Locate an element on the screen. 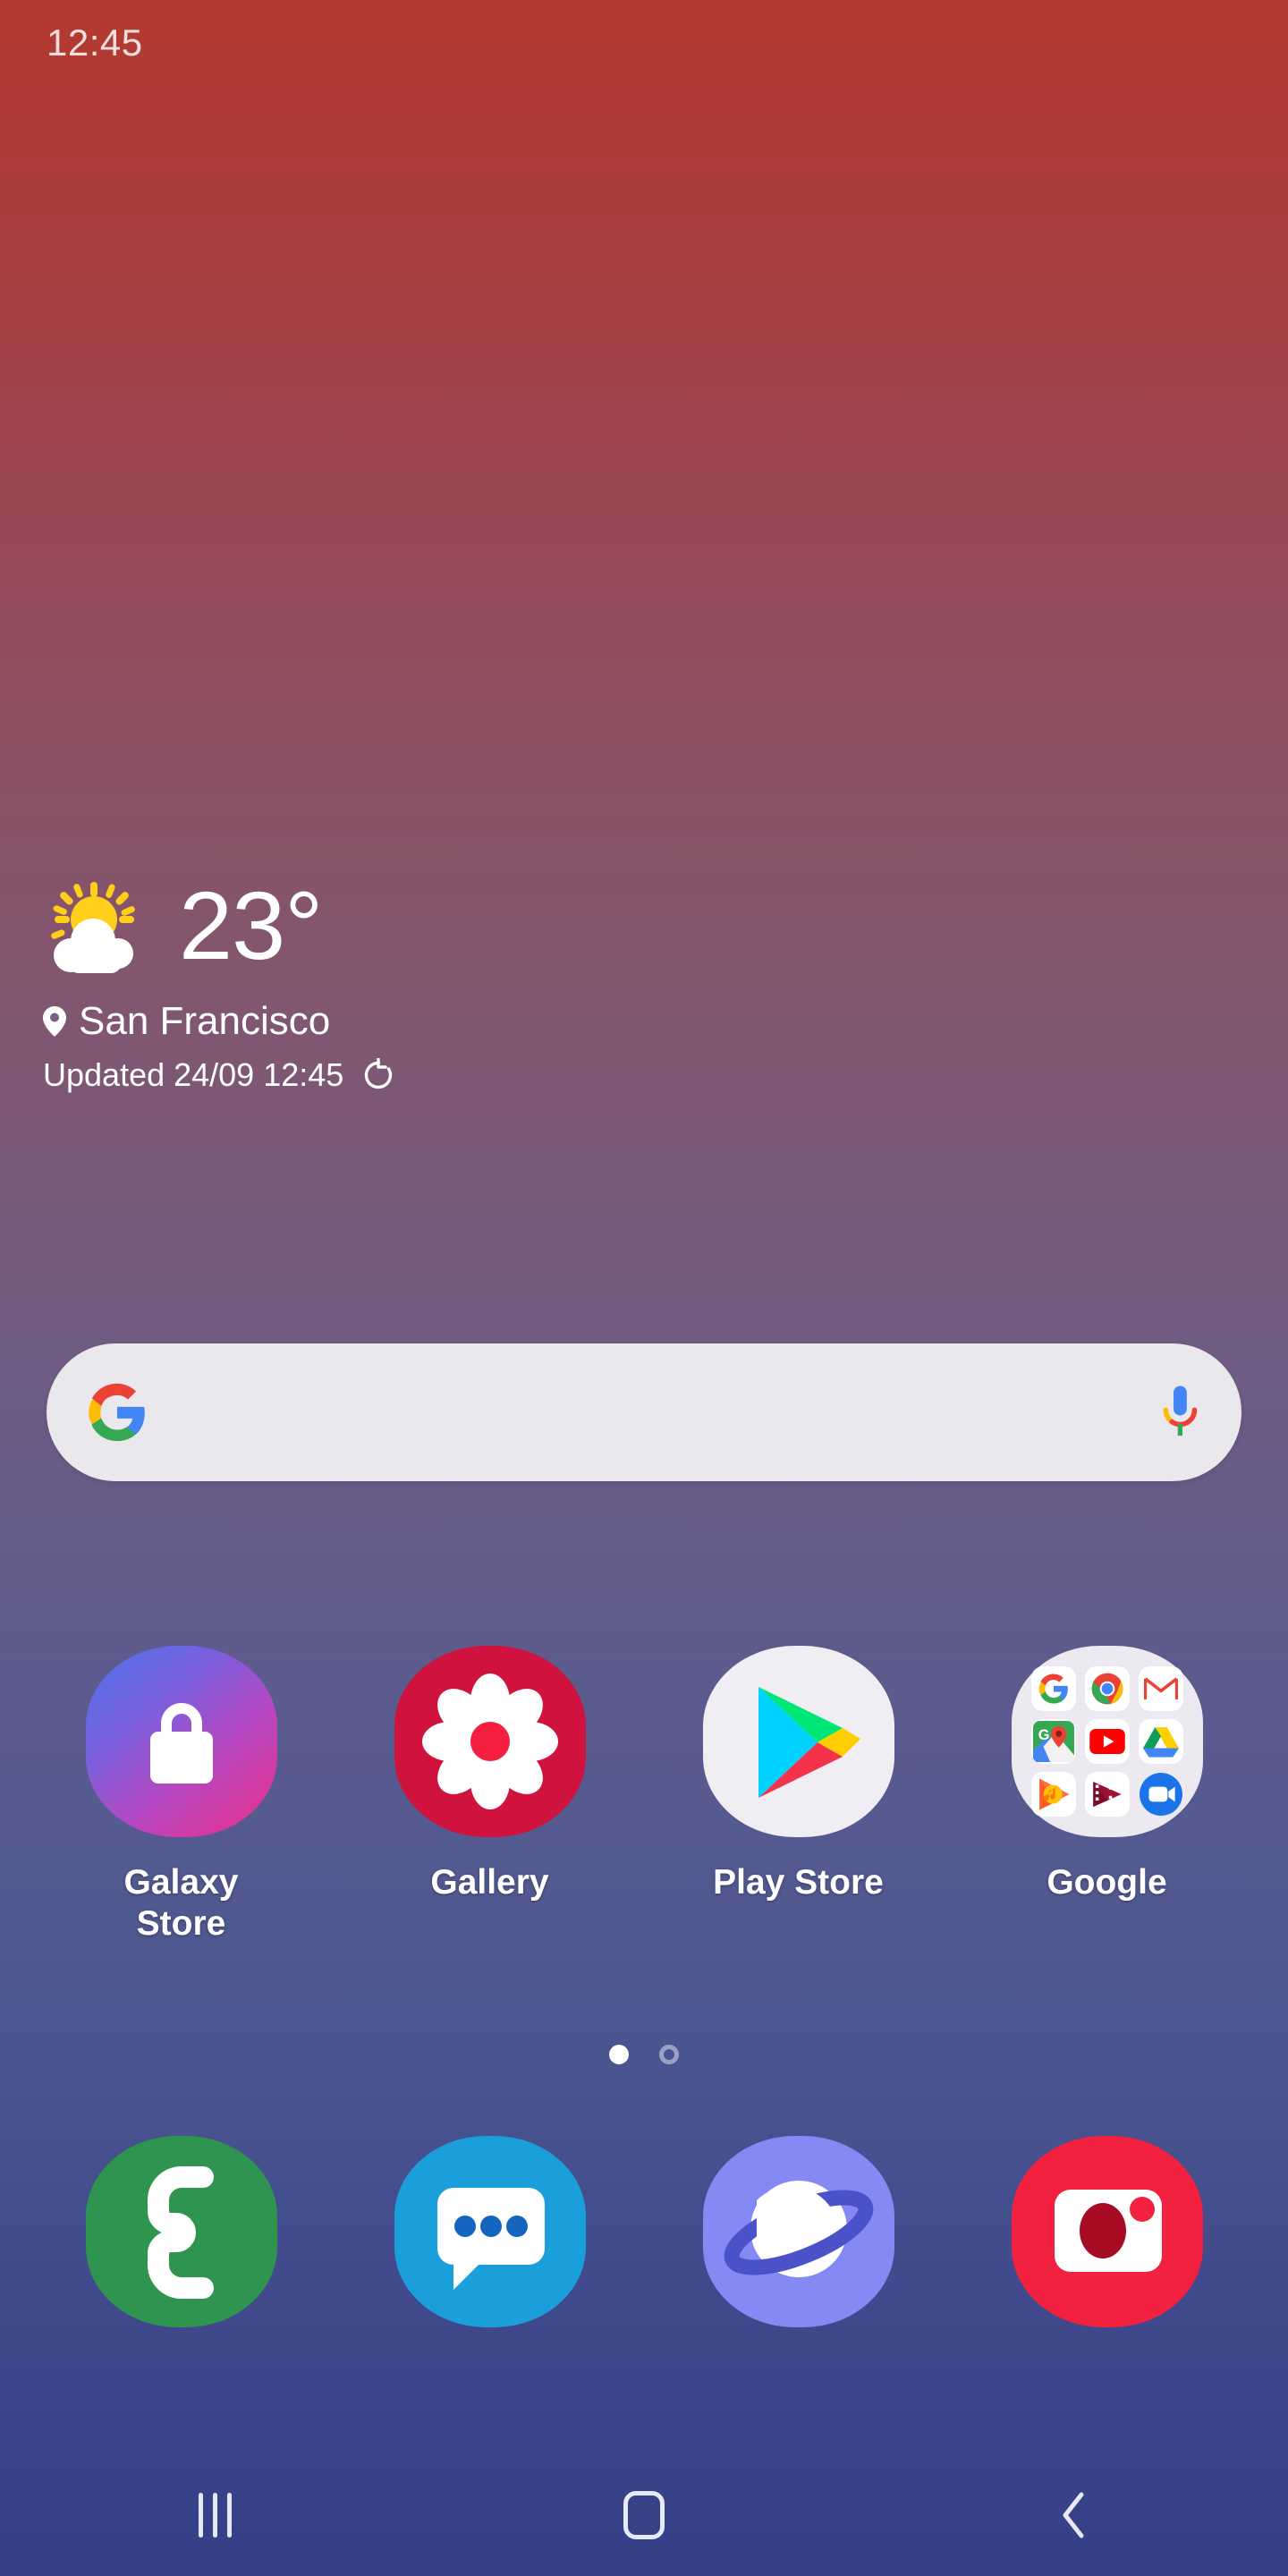 Image resolution: width=1288 pixels, height=2576 pixels. google-g-icon is located at coordinates (117, 1412).